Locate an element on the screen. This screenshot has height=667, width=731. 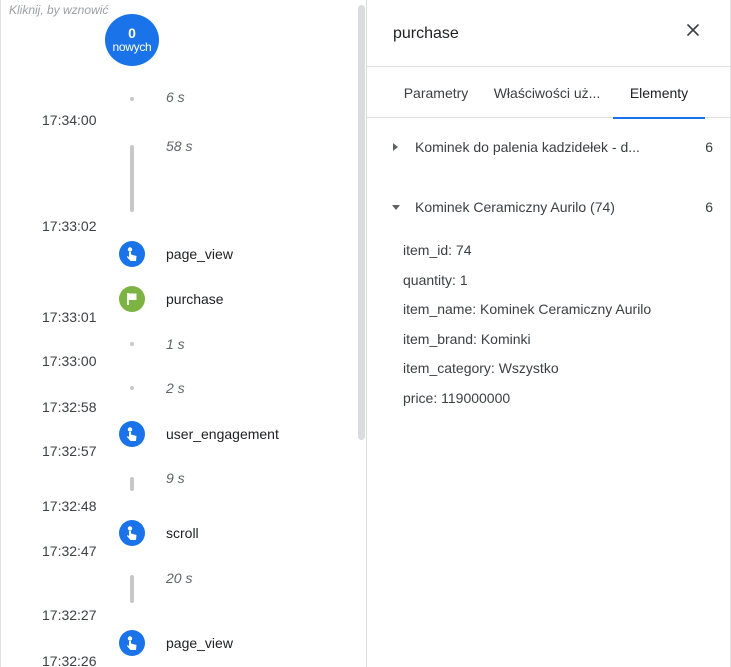
timestamp: 17:34:00 is located at coordinates (69, 120).